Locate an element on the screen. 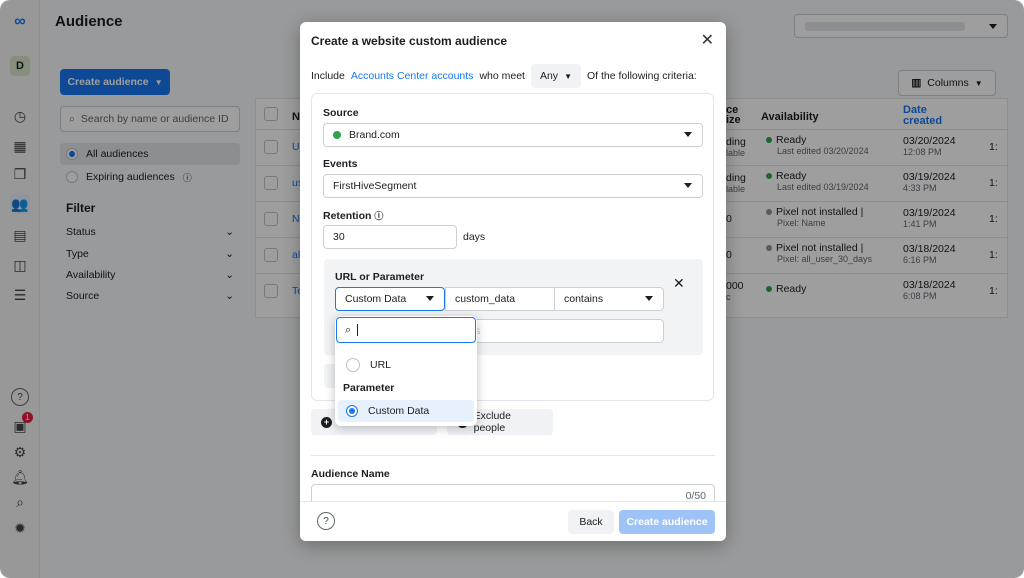  operator-select: contains is located at coordinates (609, 299).